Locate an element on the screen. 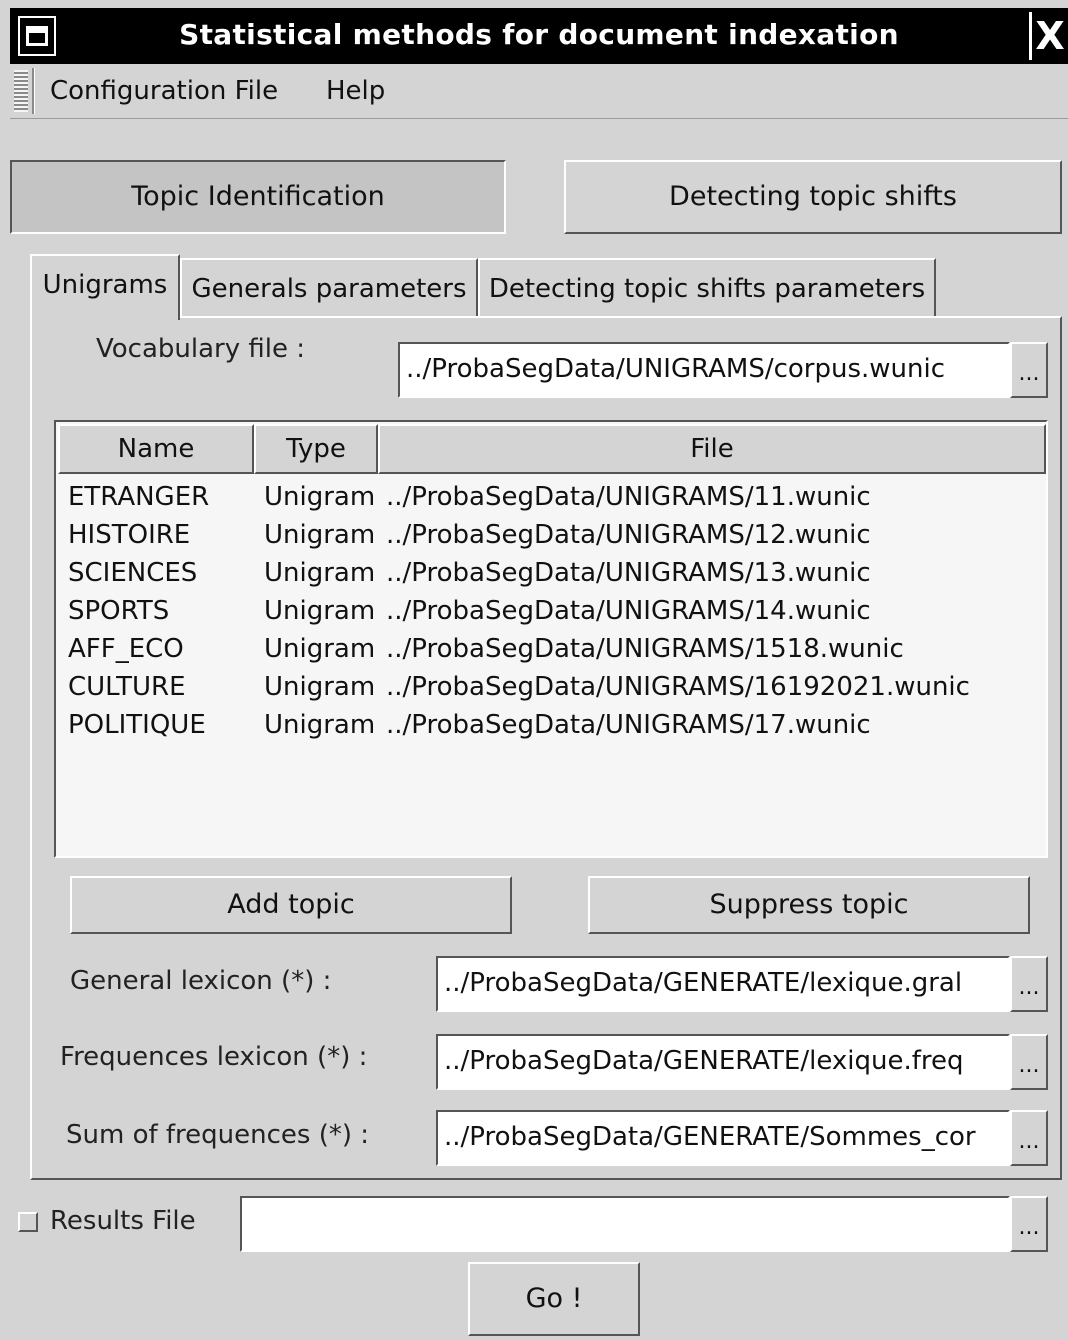 The image size is (1068, 1340). topic-file: ../ProbaSegData/UNIGRAMS/1518.wunic is located at coordinates (645, 649).